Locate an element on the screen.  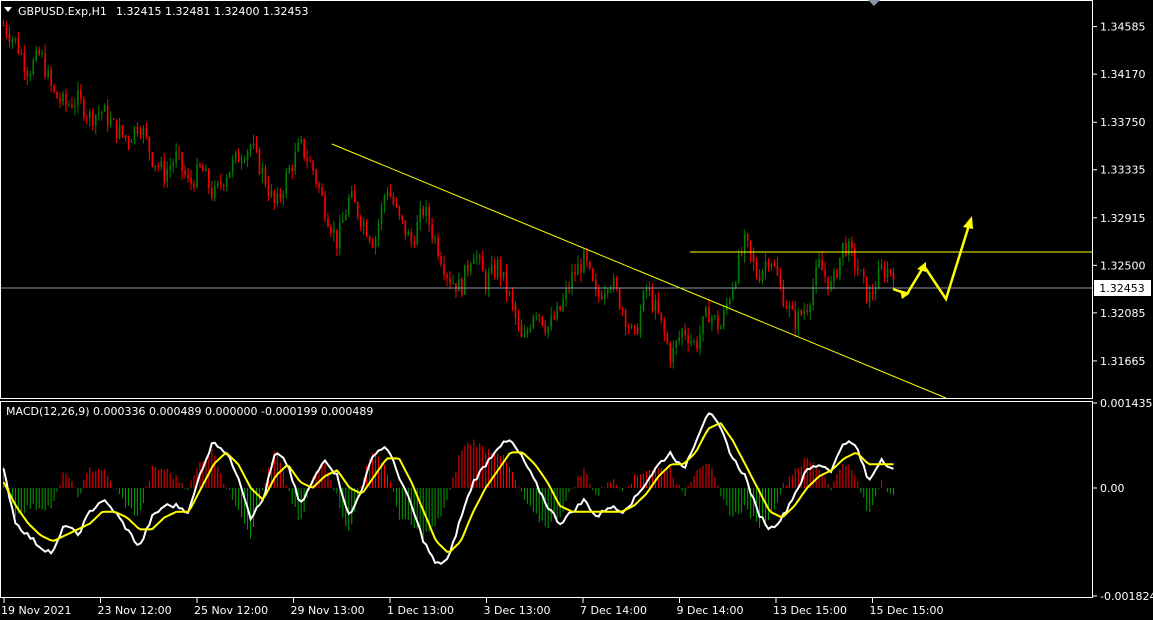
current-price-tag: 1.32453 is located at coordinates (1122, 288).